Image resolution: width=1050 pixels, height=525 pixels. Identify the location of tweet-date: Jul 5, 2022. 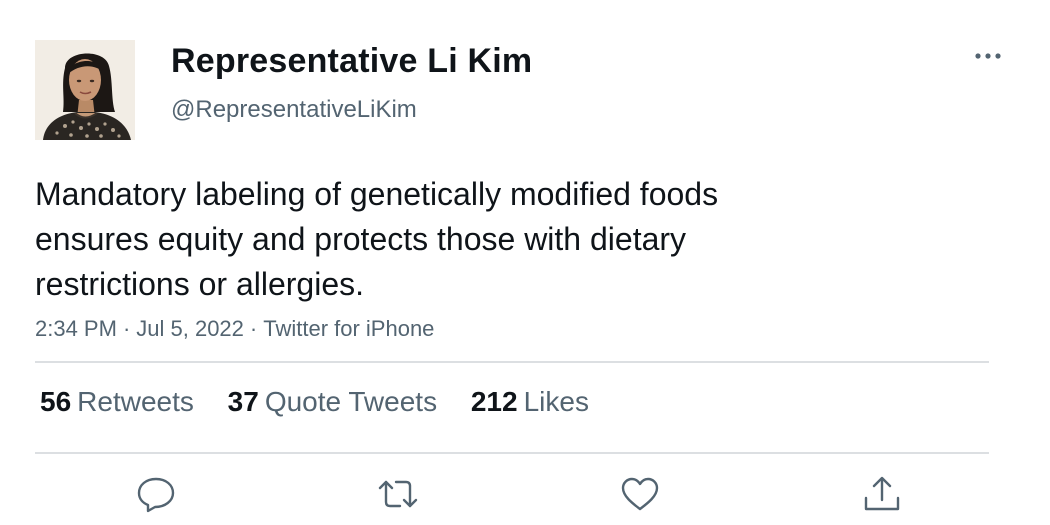
(190, 328).